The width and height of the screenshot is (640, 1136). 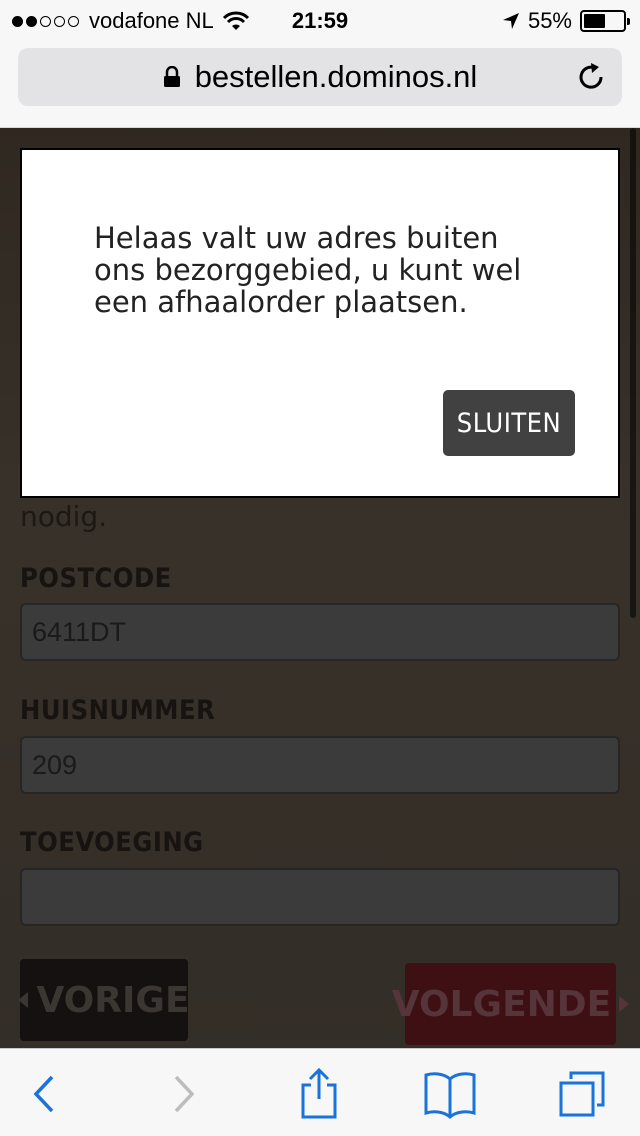 I want to click on browser-address-area: bestellen.dominos.nl, so click(x=320, y=84).